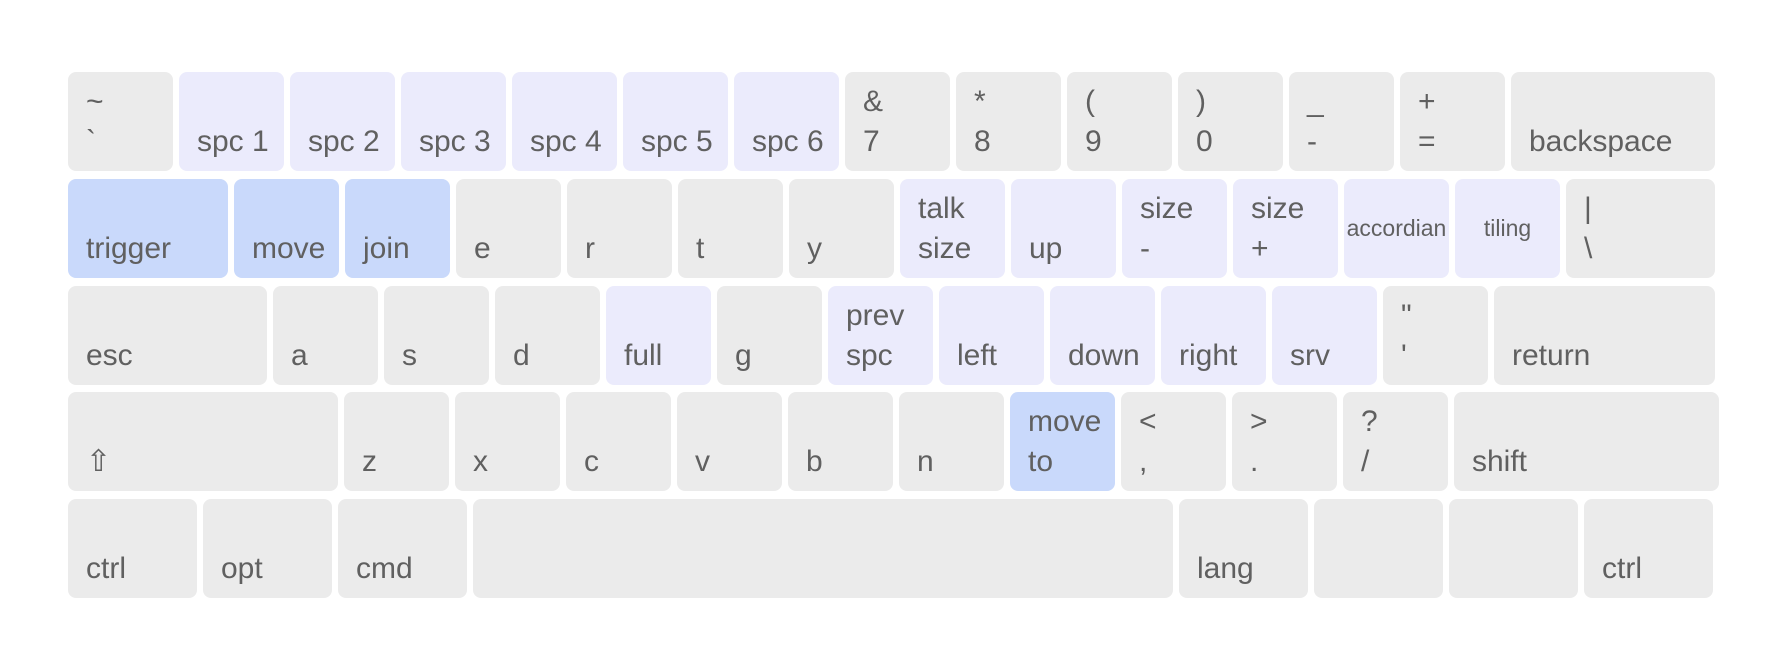 The width and height of the screenshot is (1784, 670). Describe the element at coordinates (547, 335) in the screenshot. I see `key-d: d` at that location.